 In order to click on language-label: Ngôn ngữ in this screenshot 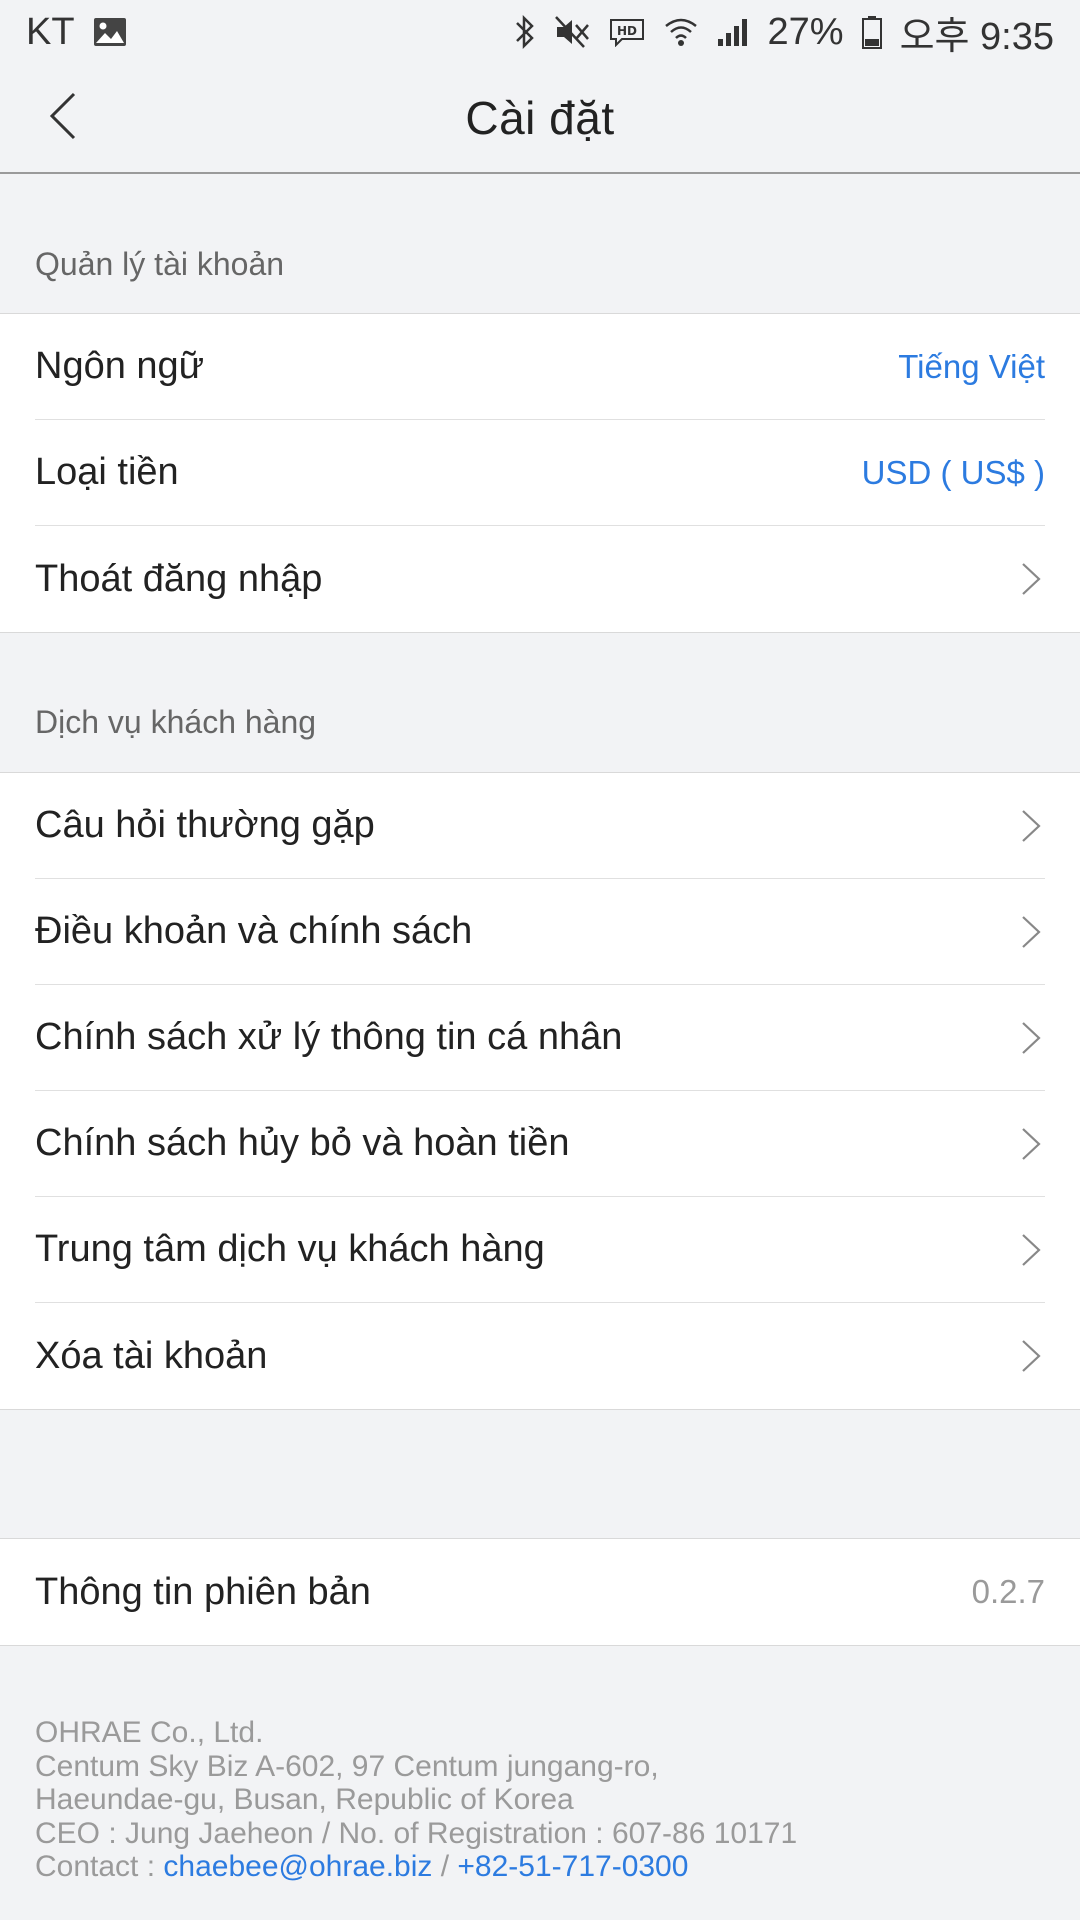, I will do `click(120, 366)`.